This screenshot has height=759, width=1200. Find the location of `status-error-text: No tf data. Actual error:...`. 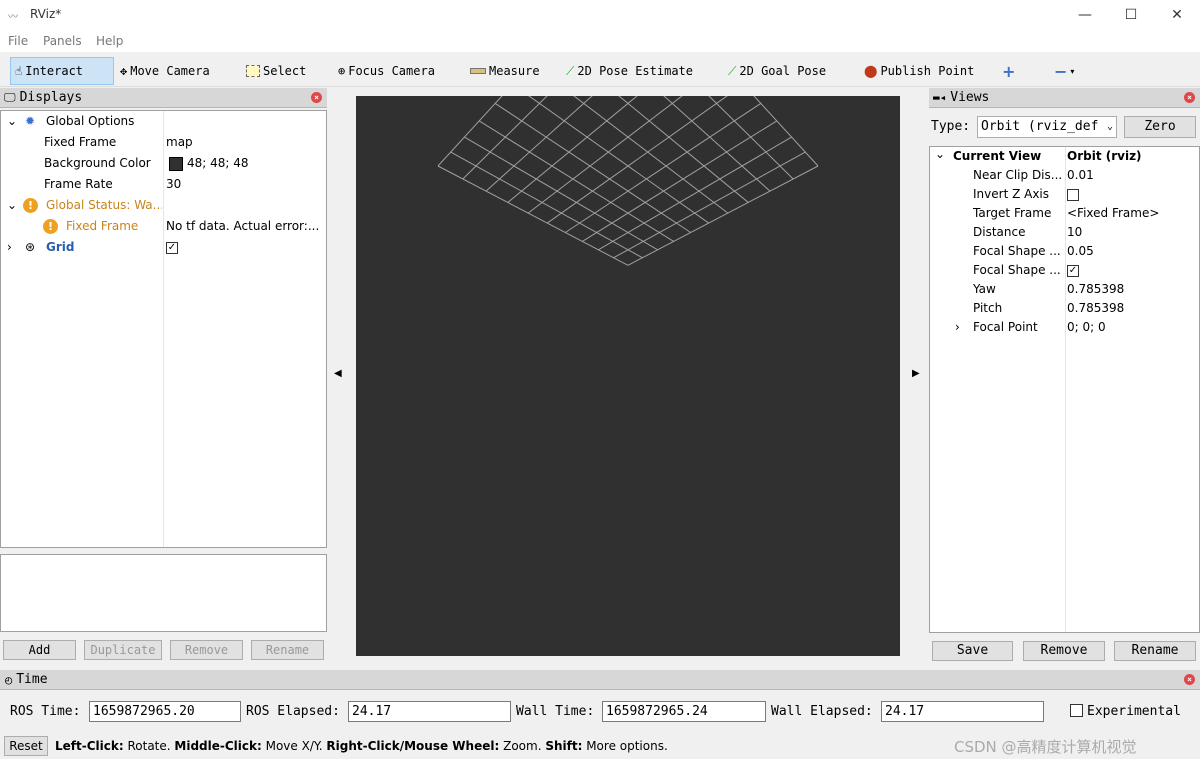

status-error-text: No tf data. Actual error:... is located at coordinates (243, 226).